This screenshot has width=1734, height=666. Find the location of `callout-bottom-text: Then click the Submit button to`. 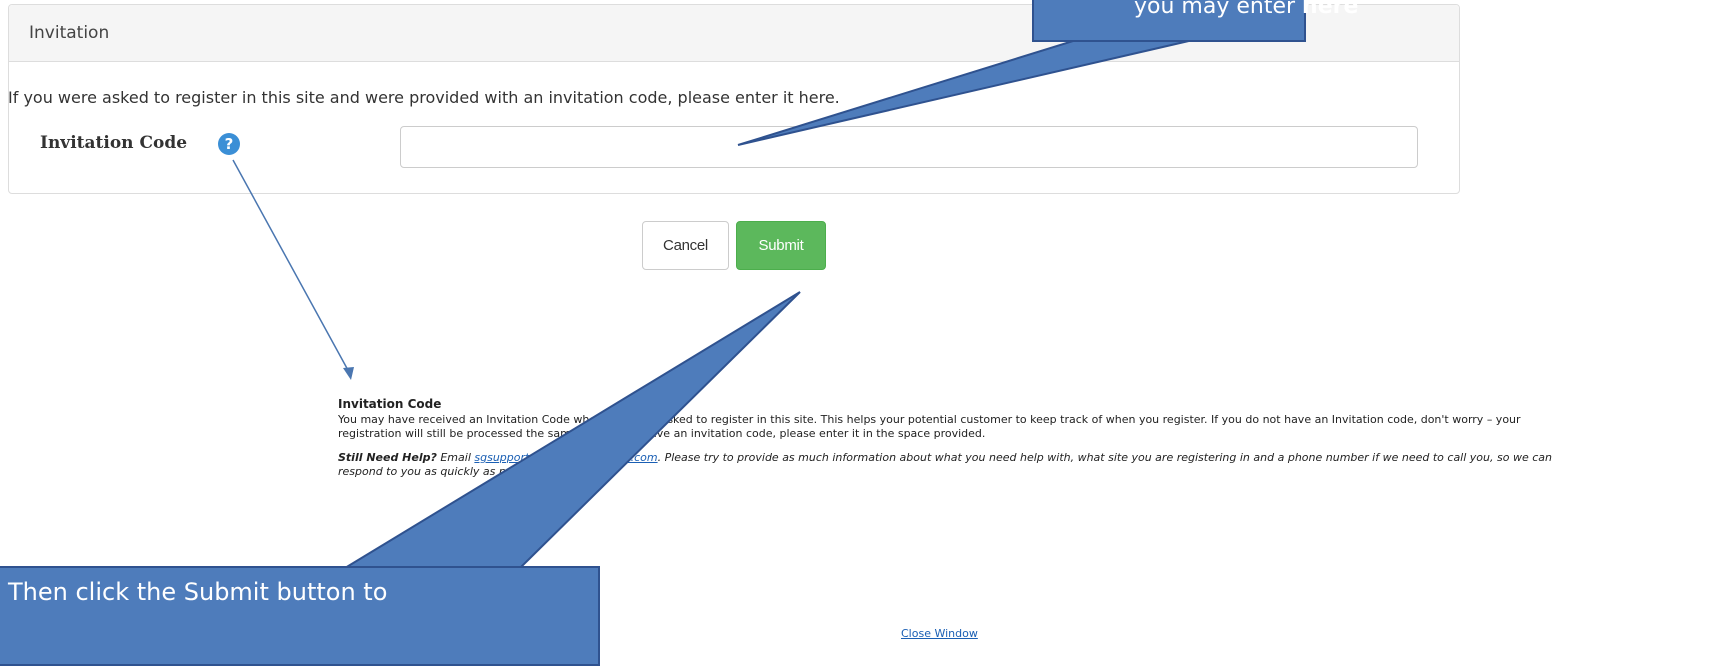

callout-bottom-text: Then click the Submit button to is located at coordinates (198, 592).